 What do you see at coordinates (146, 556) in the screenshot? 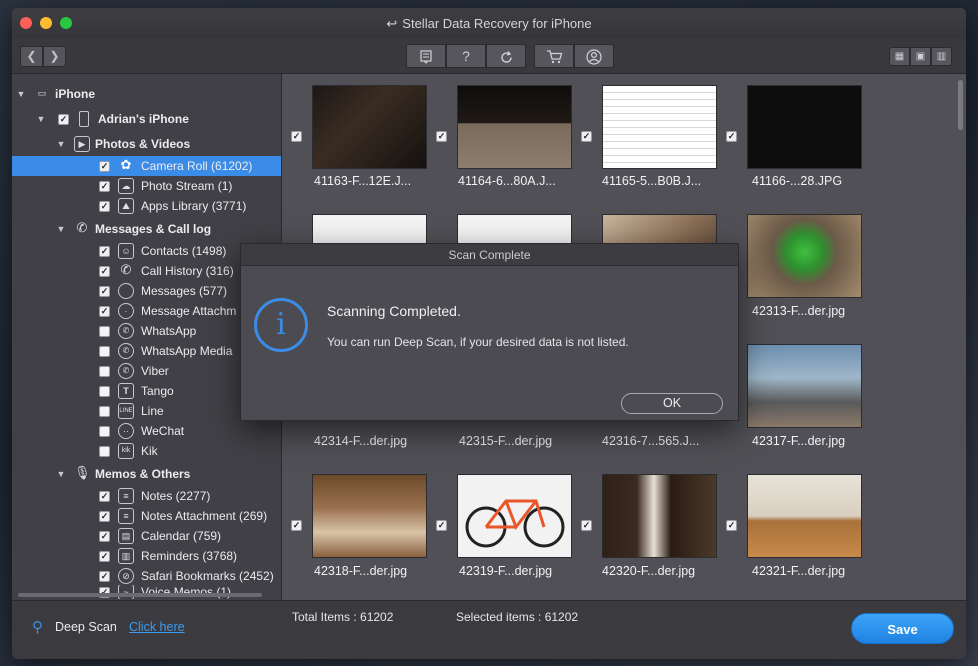
I see `tree-item-reminders: ✓ ▥ Reminders (3768)` at bounding box center [146, 556].